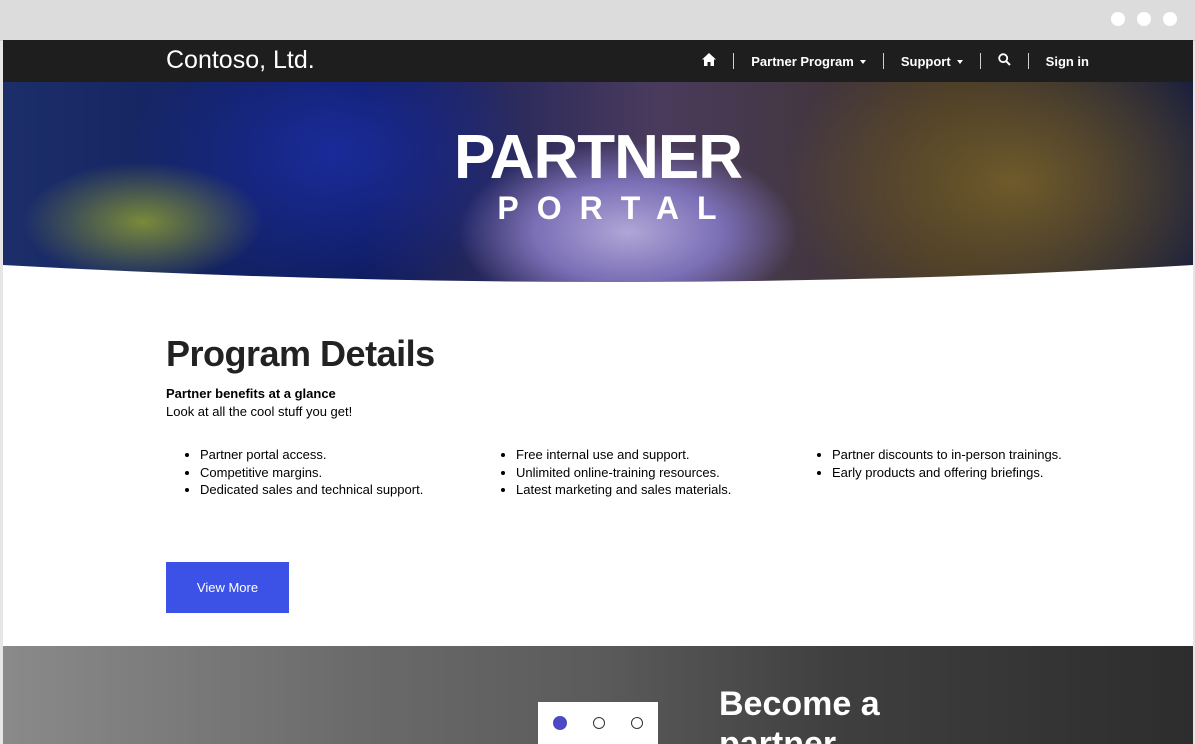  Describe the element at coordinates (598, 157) in the screenshot. I see `hero-title: PARTNER` at that location.